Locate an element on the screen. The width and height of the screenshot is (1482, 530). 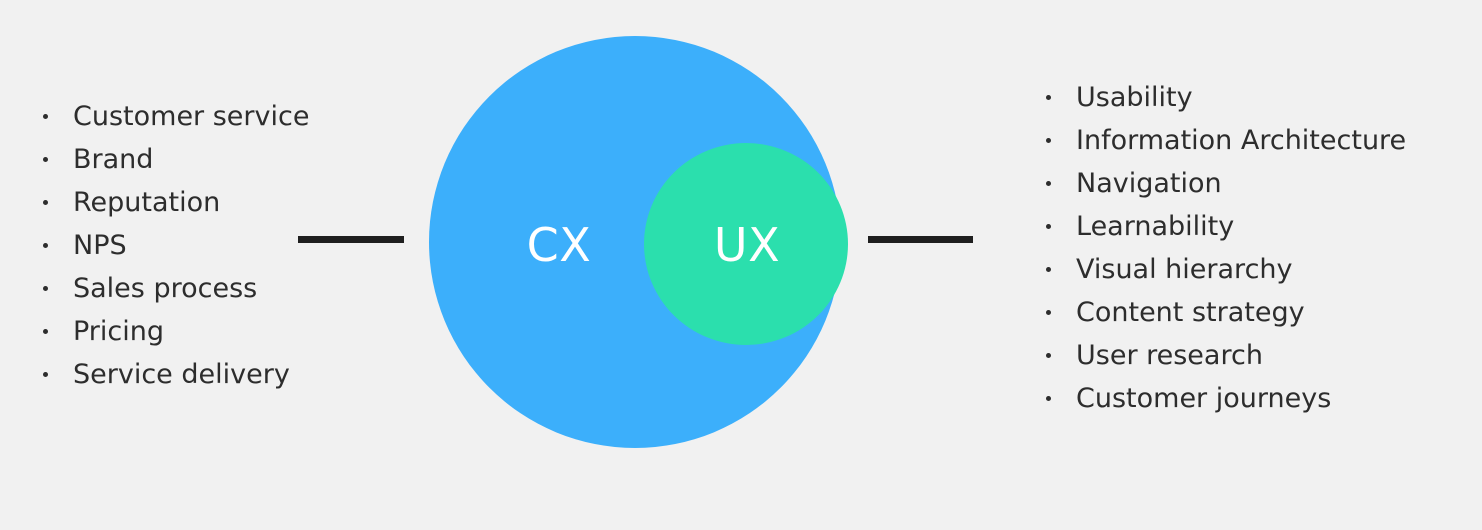
list-item: Information Architecture is located at coordinates (1226, 140).